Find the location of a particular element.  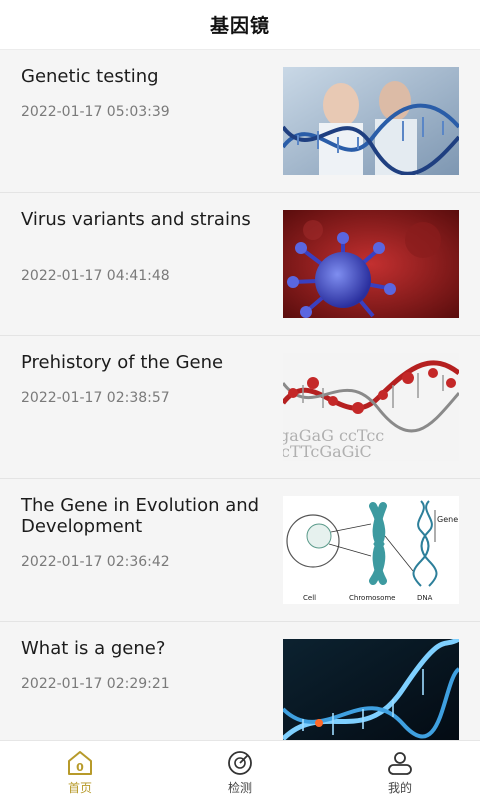

dna-sequence-image: gaGaG ccTcc cTTcGaGiC is located at coordinates (371, 407).